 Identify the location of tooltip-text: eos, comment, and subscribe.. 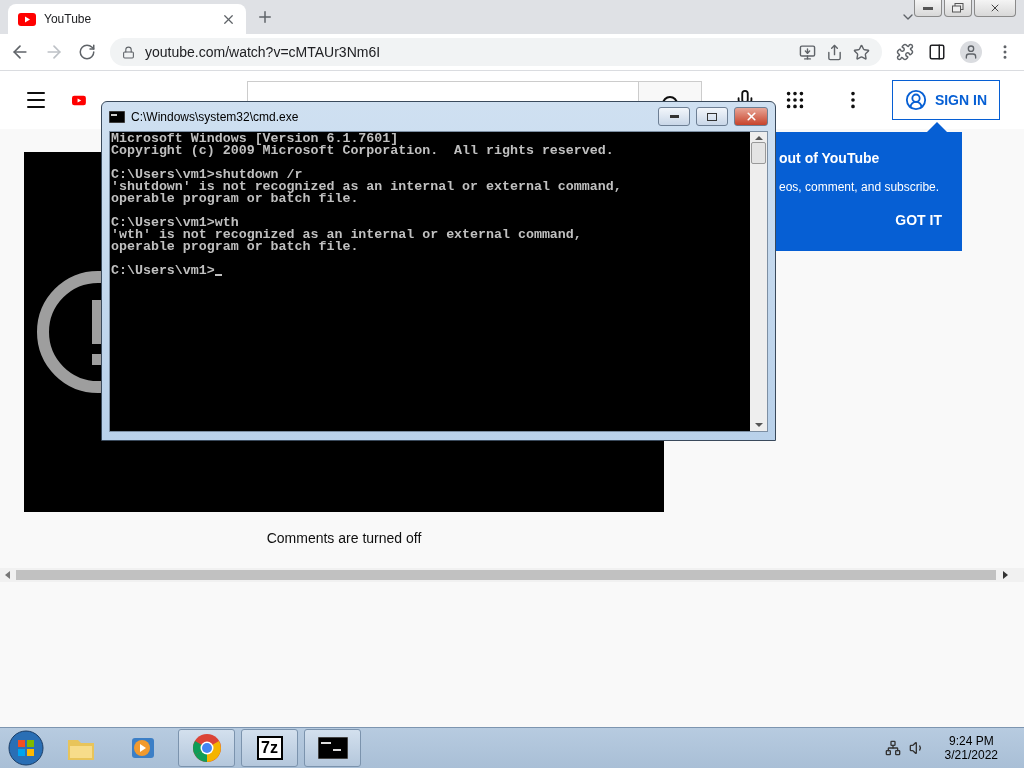
(860, 187).